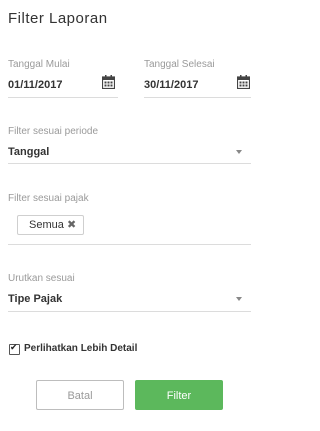 The height and width of the screenshot is (431, 320). What do you see at coordinates (28, 152) in the screenshot?
I see `period-filter-select: Tanggal` at bounding box center [28, 152].